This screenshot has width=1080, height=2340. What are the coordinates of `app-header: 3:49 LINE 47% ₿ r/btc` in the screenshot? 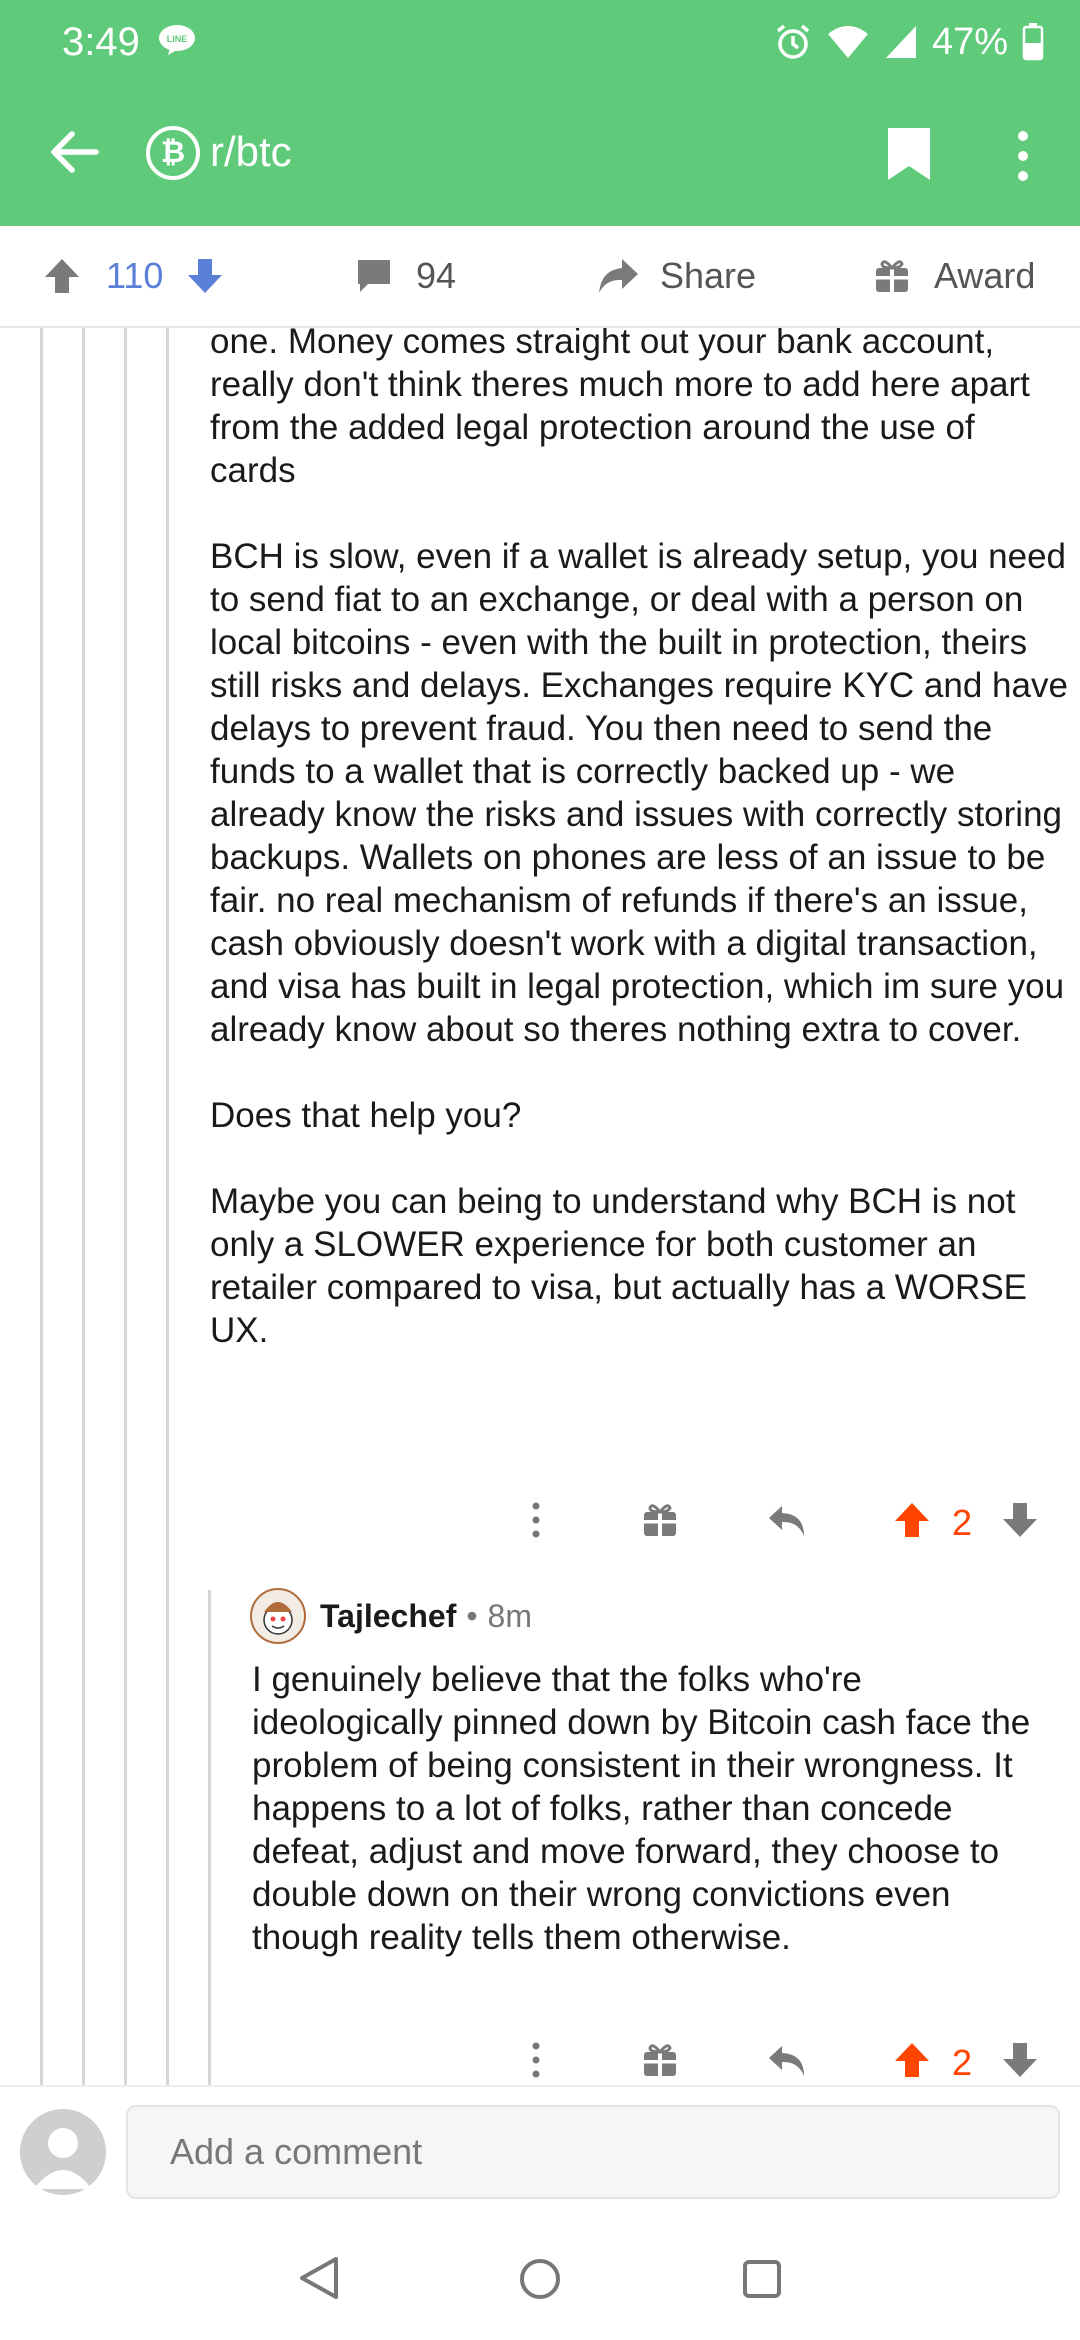 It's located at (540, 113).